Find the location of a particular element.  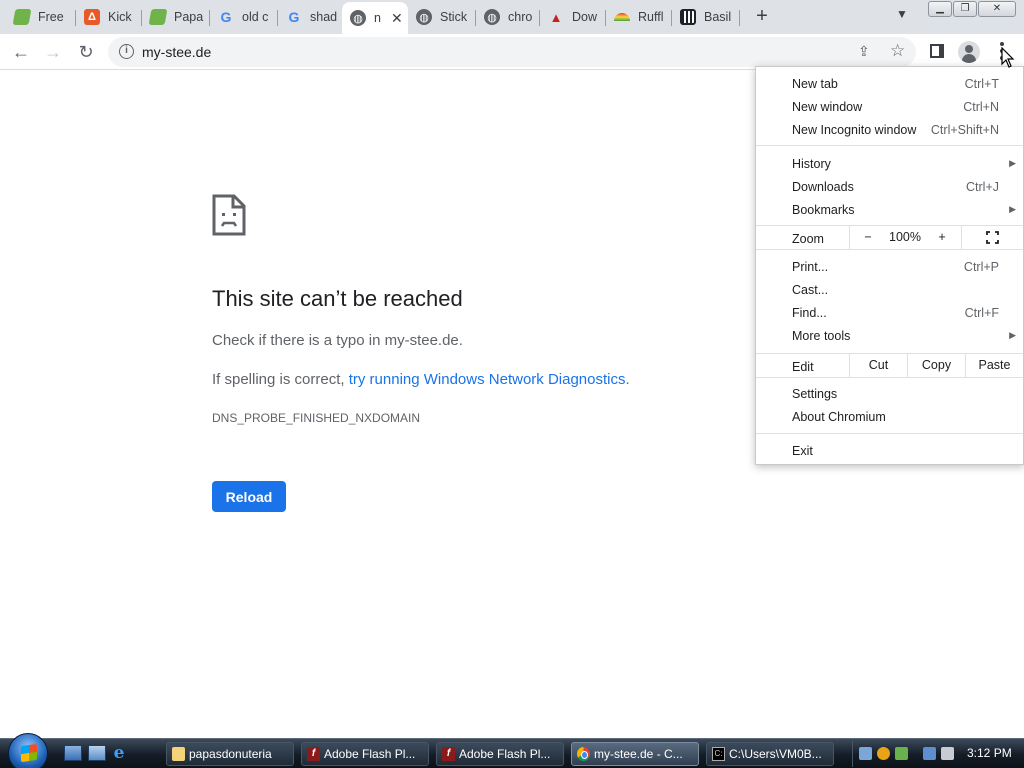

edit-label: Edit is located at coordinates (803, 367).